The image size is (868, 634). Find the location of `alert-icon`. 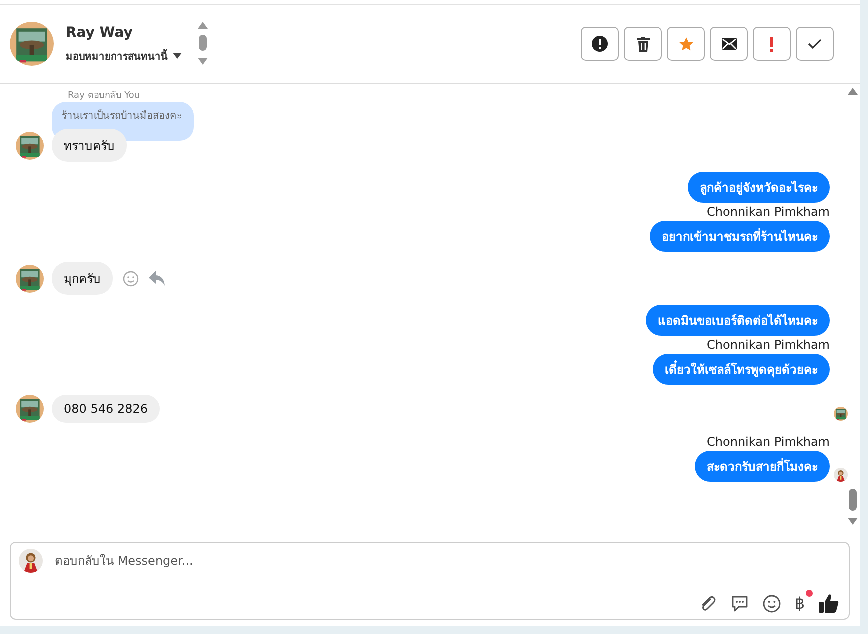

alert-icon is located at coordinates (600, 44).